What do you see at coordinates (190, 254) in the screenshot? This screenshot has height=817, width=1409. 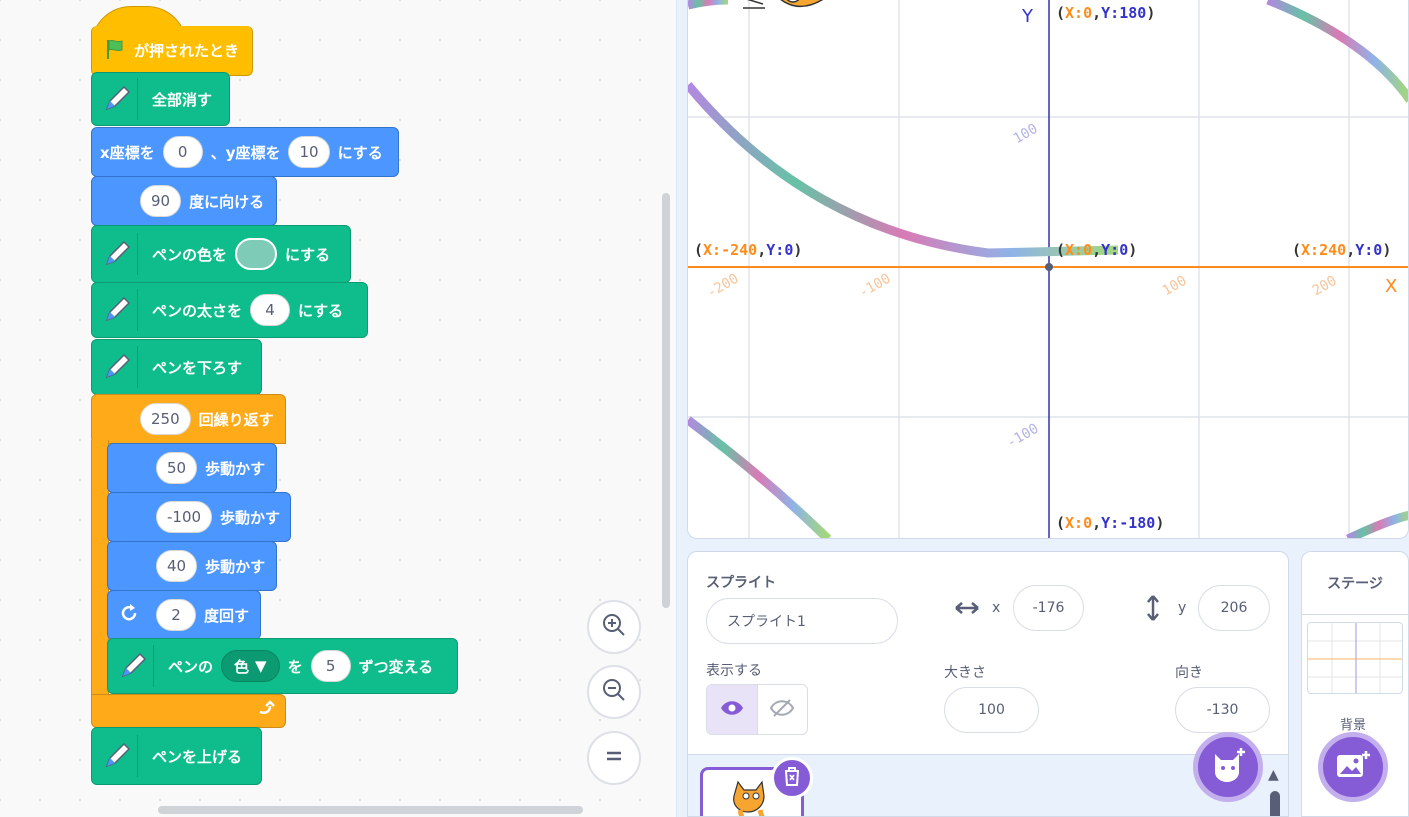 I see `pen-color-label: ペンの色を` at bounding box center [190, 254].